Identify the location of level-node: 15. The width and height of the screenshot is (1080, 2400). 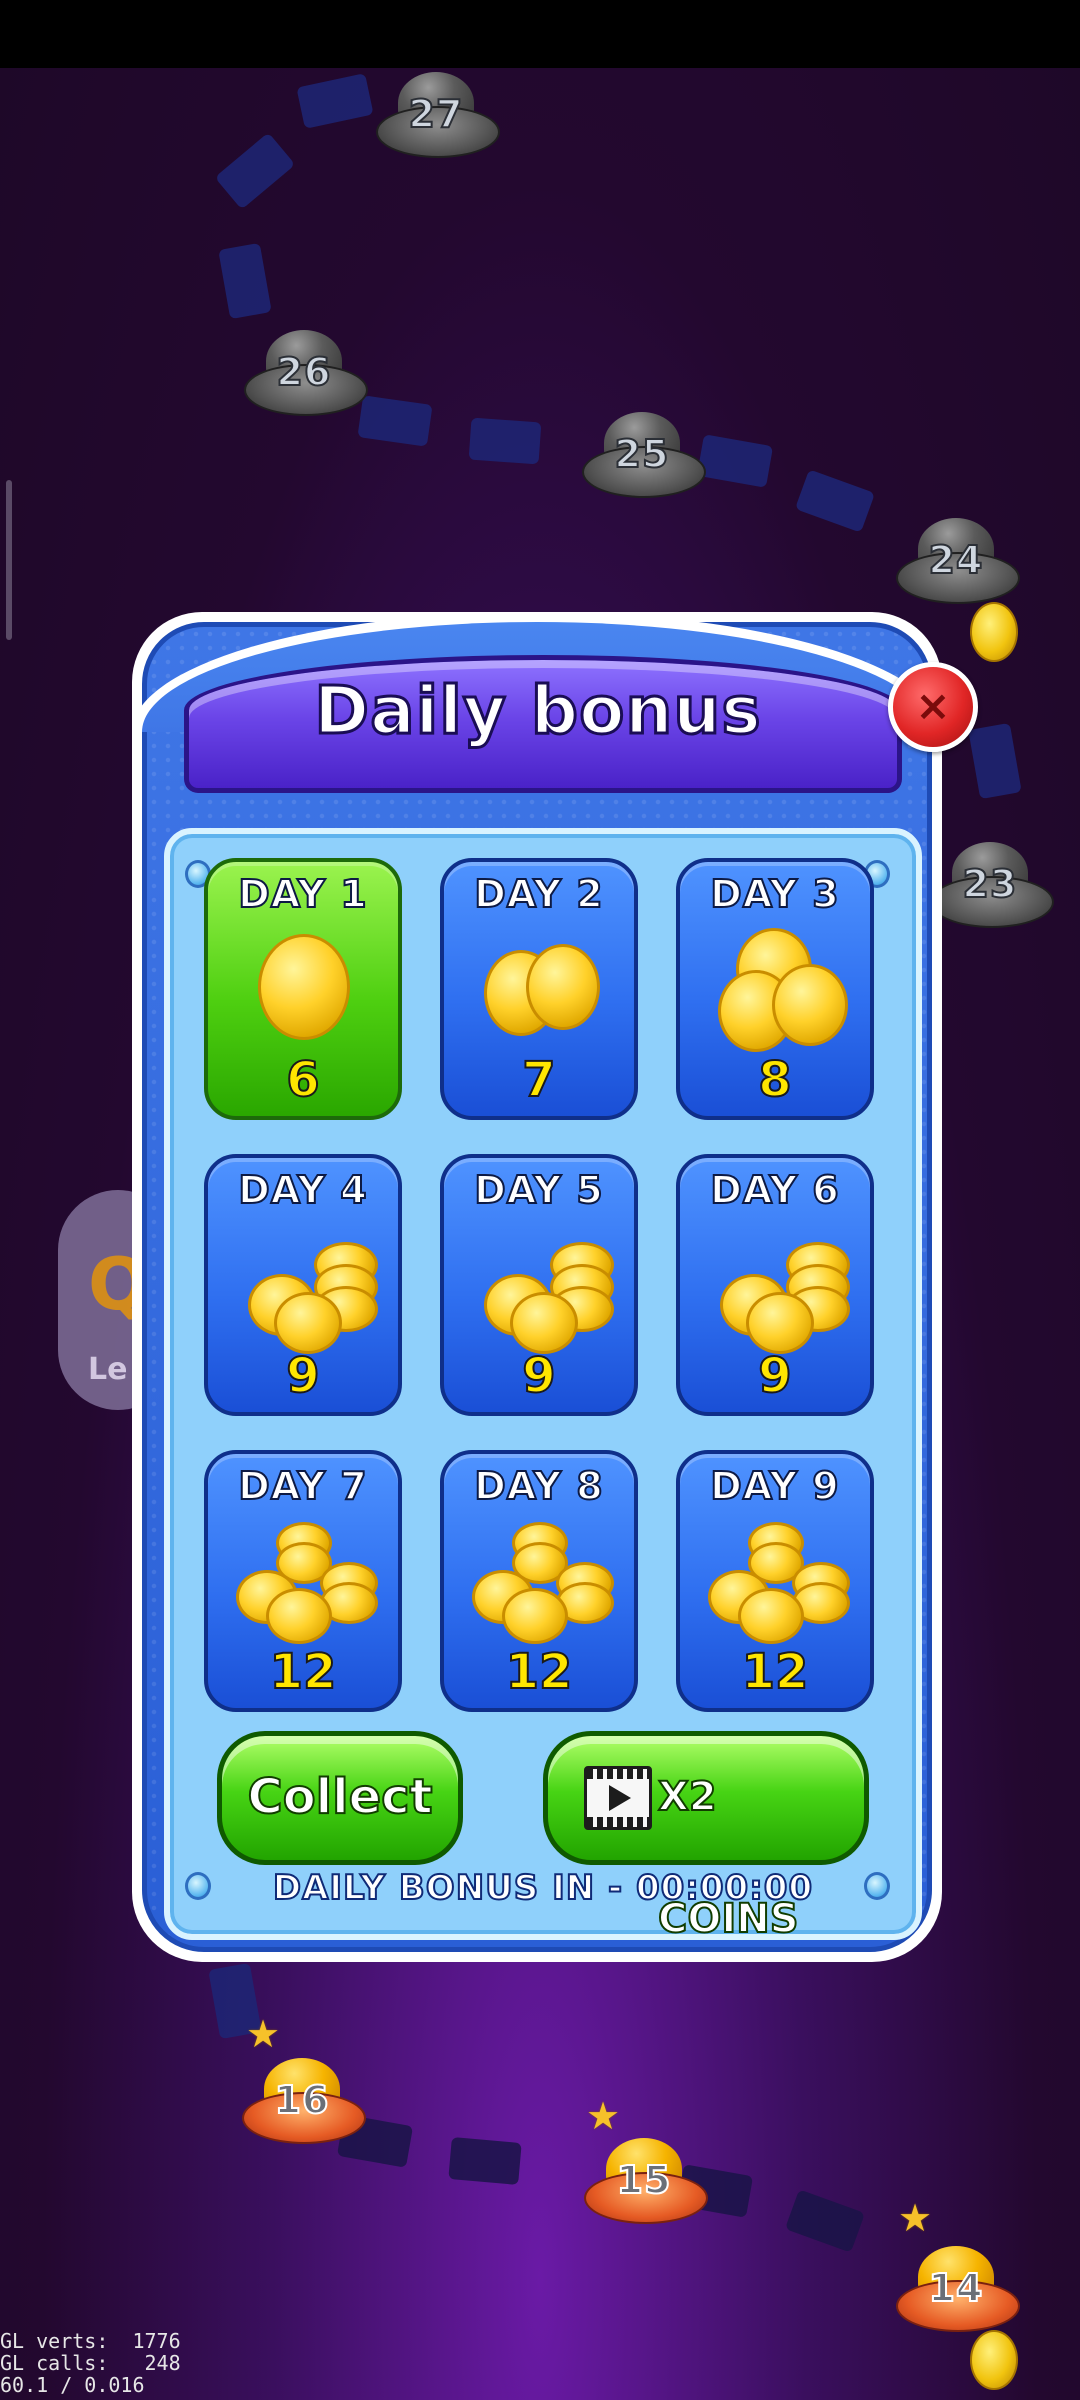
(646, 2181).